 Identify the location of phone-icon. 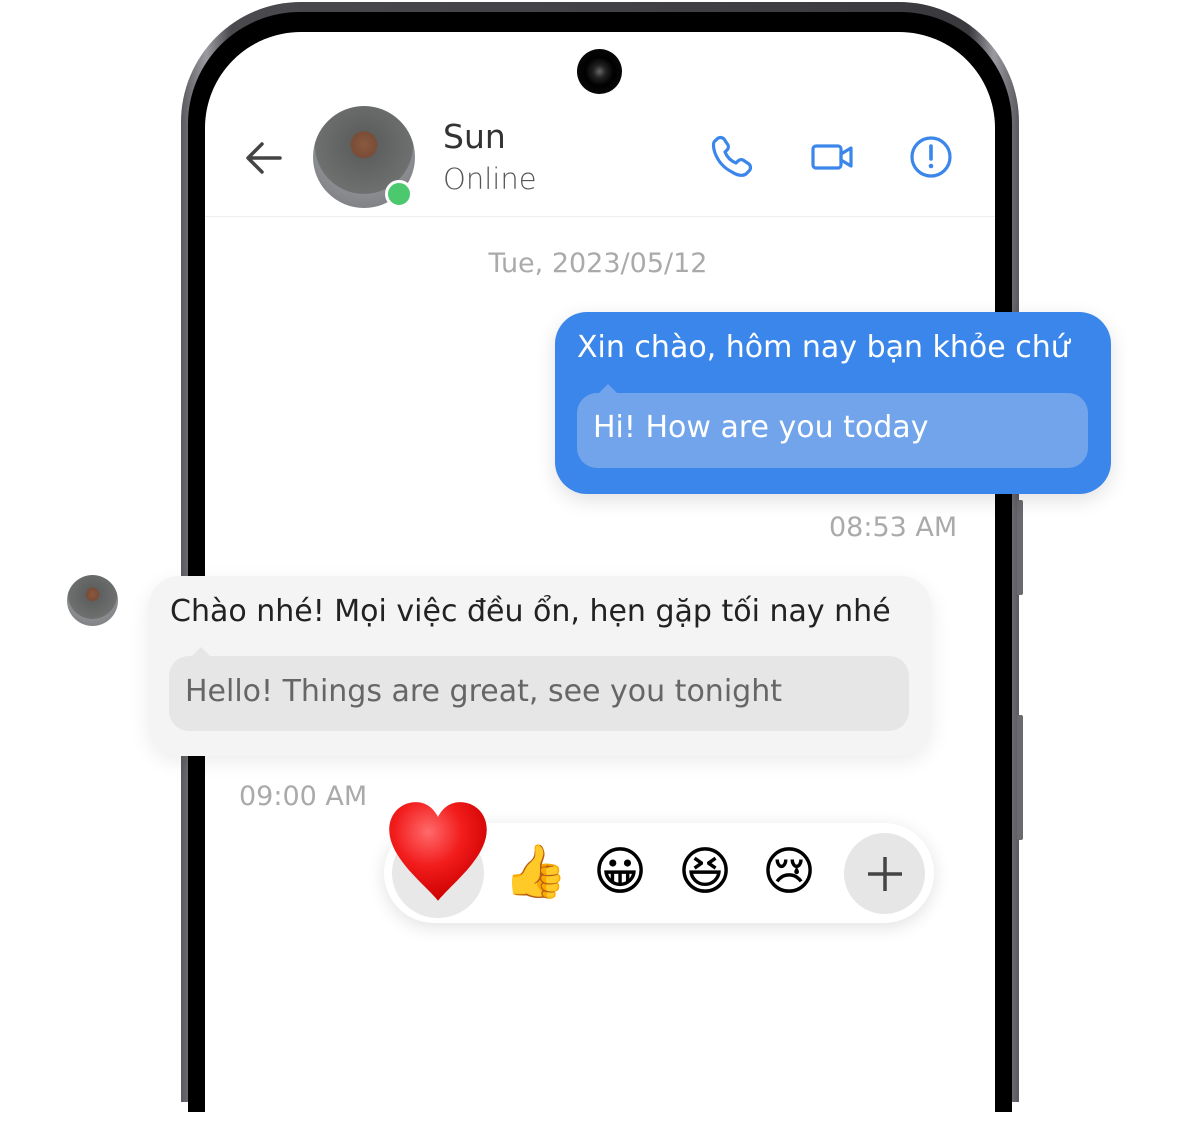
(733, 157).